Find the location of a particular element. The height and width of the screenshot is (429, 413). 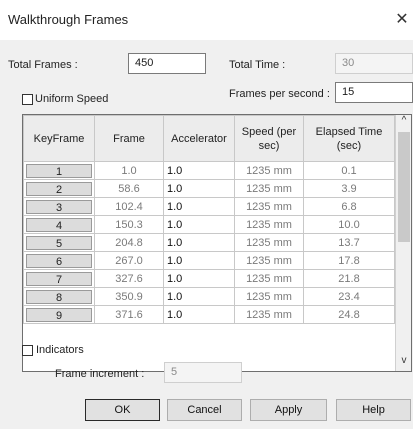

indicators-checkbox is located at coordinates (27, 350).